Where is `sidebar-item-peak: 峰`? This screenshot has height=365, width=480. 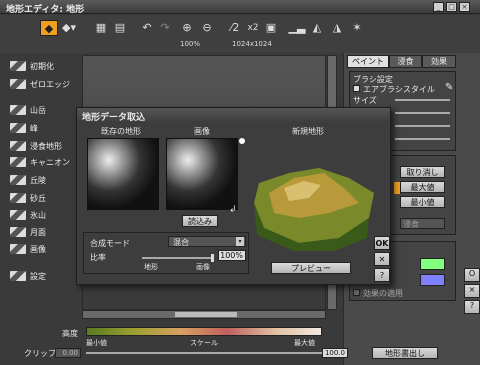
sidebar-item-peak: 峰 is located at coordinates (24, 128).